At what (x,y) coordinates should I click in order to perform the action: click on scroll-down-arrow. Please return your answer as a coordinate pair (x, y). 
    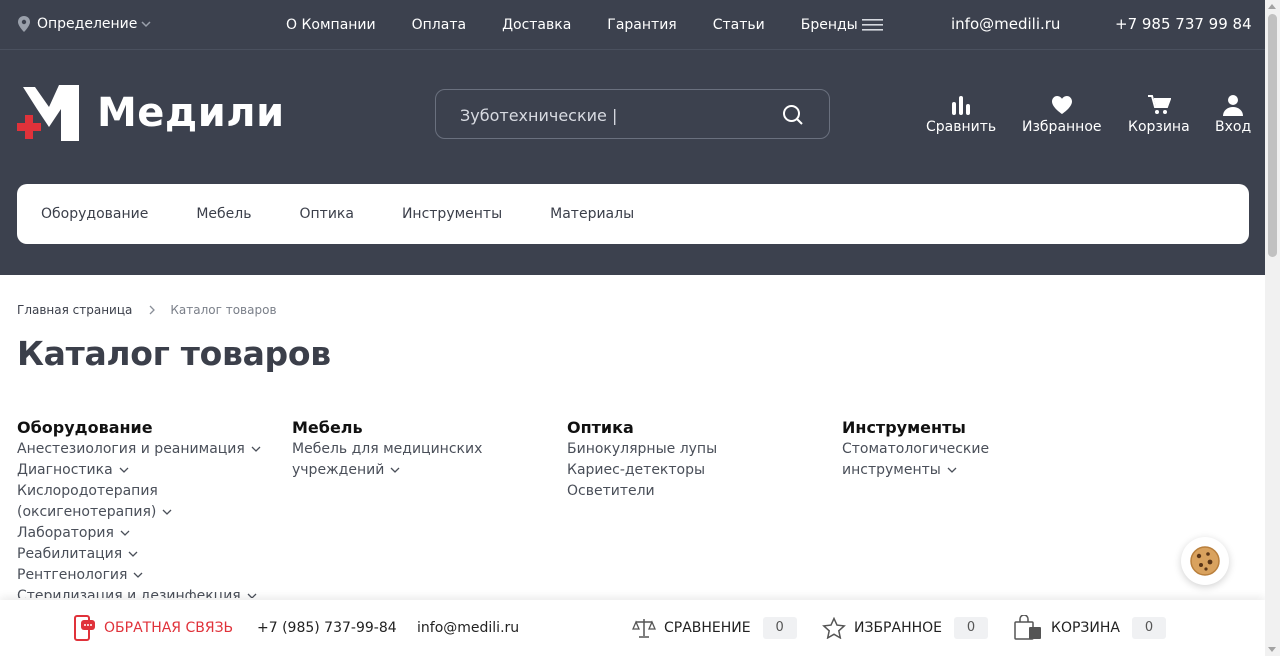
    Looking at the image, I should click on (1272, 649).